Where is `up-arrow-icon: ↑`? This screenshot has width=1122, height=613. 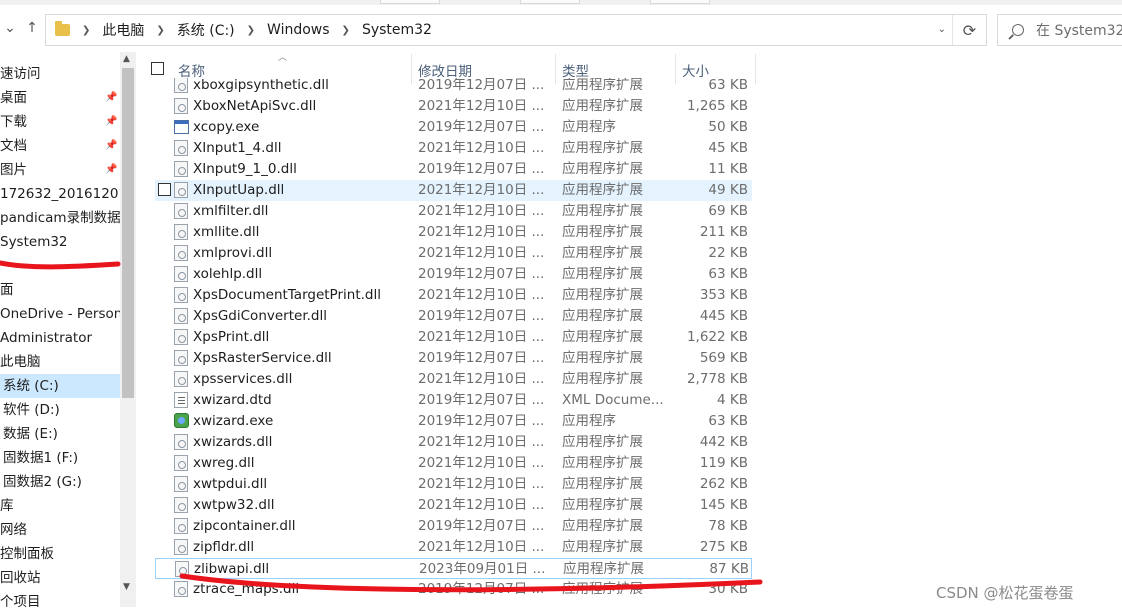 up-arrow-icon: ↑ is located at coordinates (32, 28).